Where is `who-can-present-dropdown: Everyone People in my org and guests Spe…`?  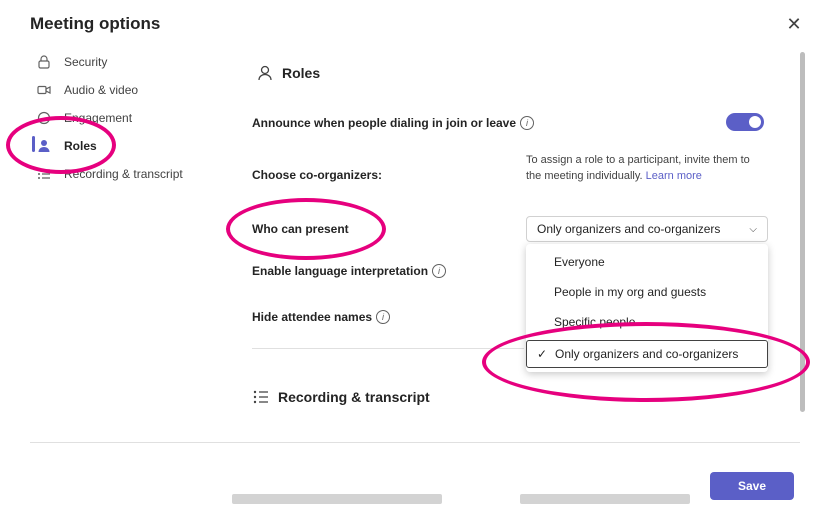
who-can-present-dropdown: Everyone People in my org and guests Spe… is located at coordinates (647, 308).